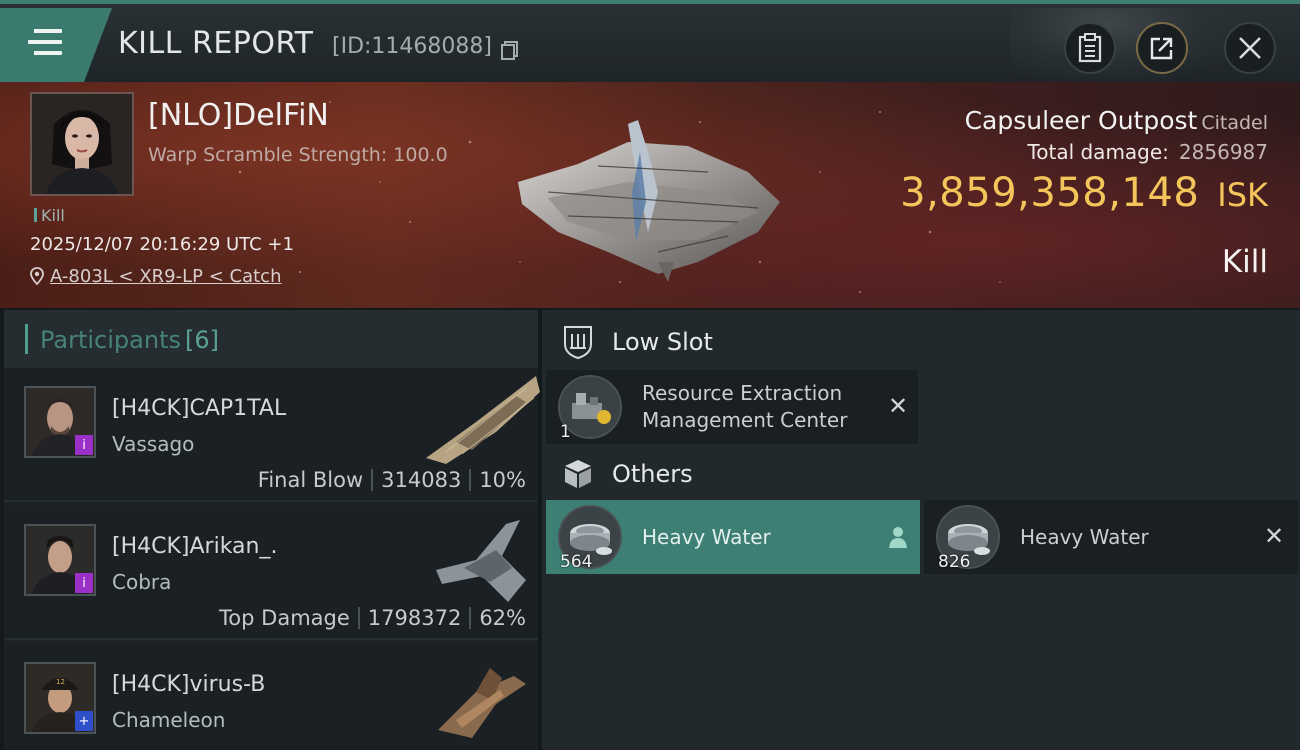 This screenshot has height=750, width=1300. Describe the element at coordinates (26, 339) in the screenshot. I see `header-accent-bar` at that location.